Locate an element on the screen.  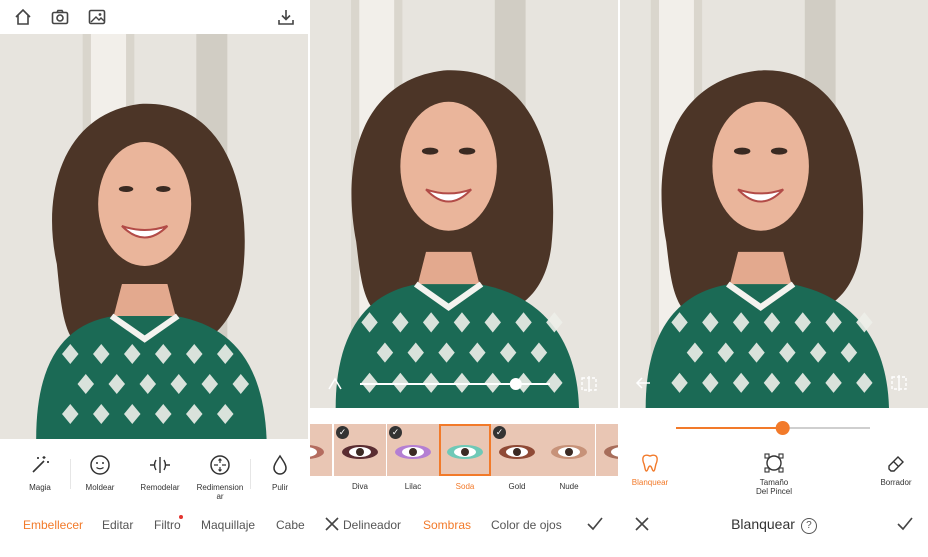
reshape-icon is located at coordinates (160, 465).